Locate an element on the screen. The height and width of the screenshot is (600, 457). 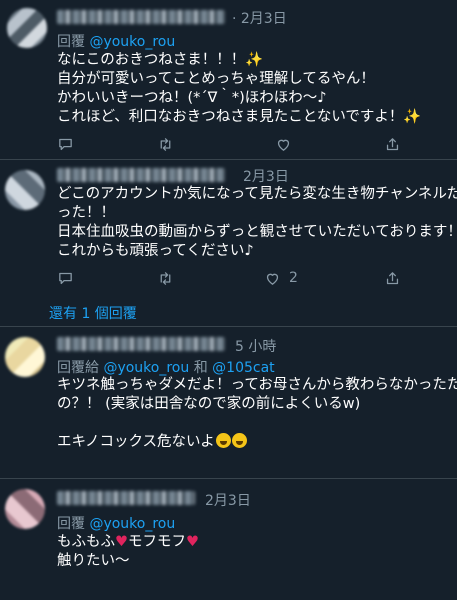
reply-conj: 和 is located at coordinates (200, 368).